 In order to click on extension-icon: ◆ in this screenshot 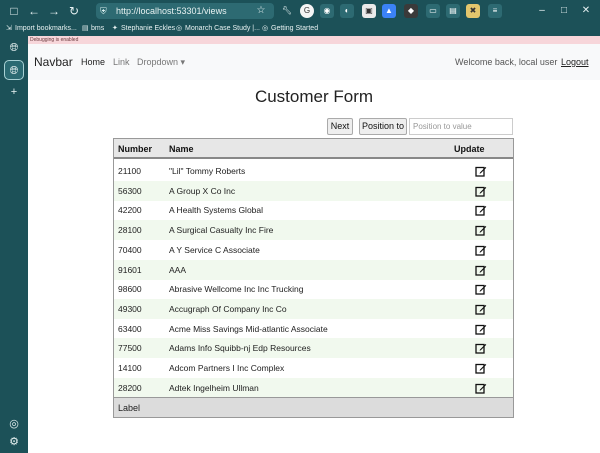, I will do `click(411, 11)`.